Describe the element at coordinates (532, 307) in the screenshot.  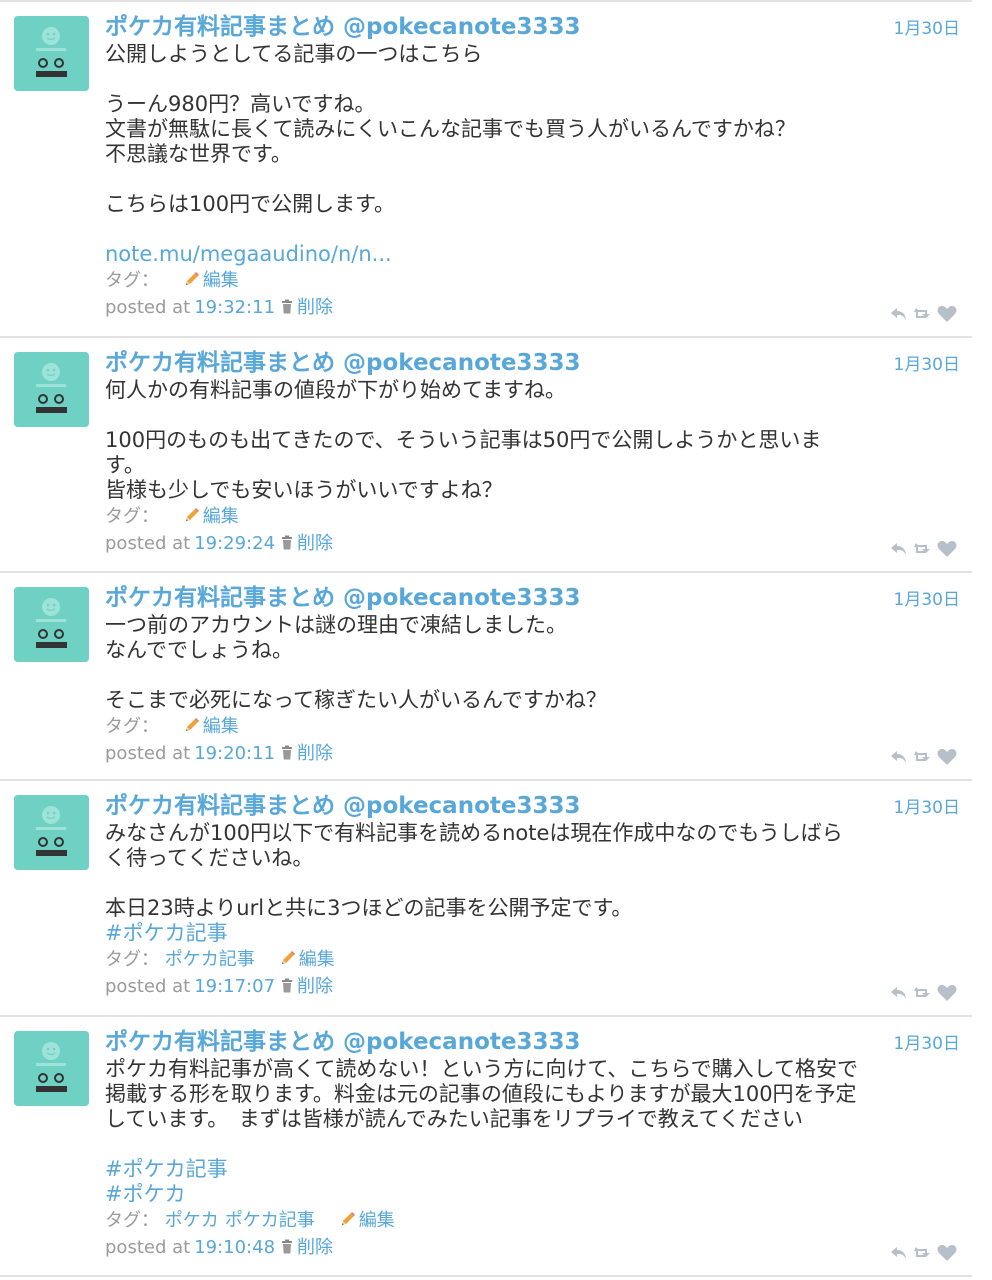
I see `posted-line: posted at 19:32:11 削除` at that location.